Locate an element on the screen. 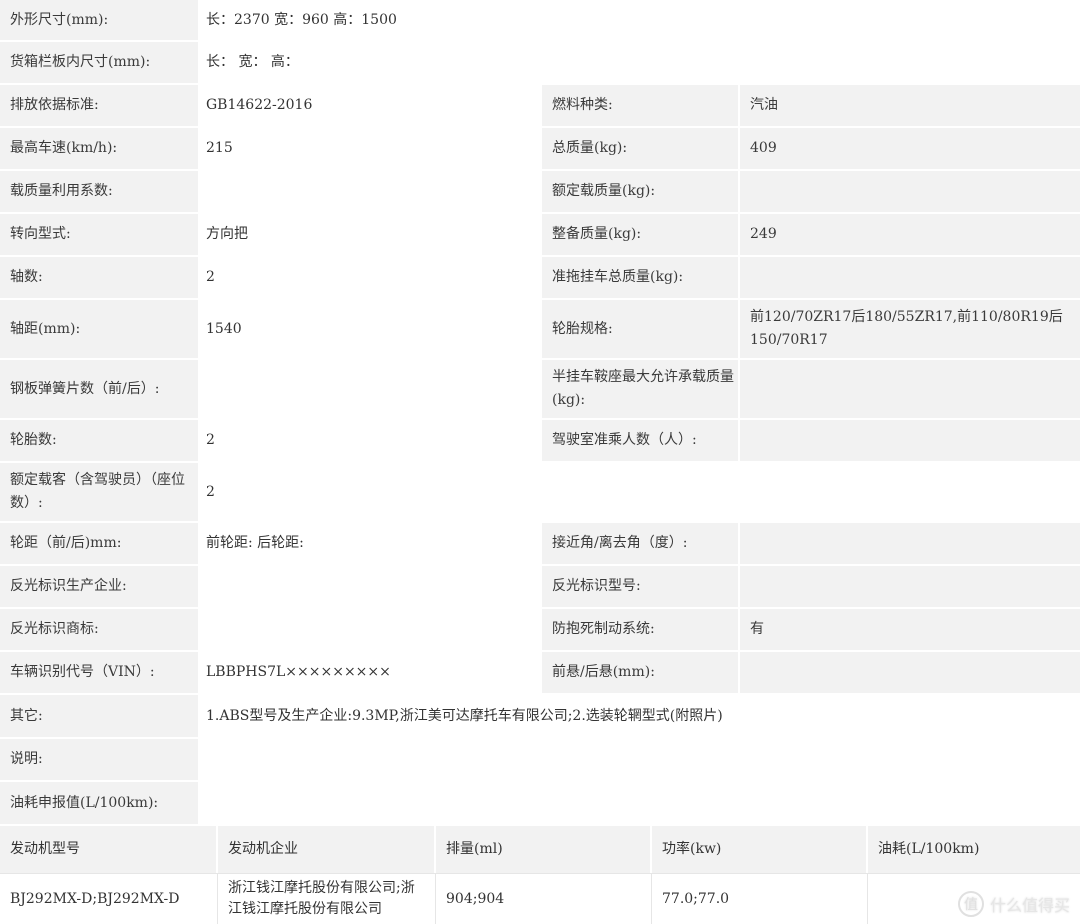 The height and width of the screenshot is (924, 1080). spec-label: 反光标识商标: is located at coordinates (99, 629).